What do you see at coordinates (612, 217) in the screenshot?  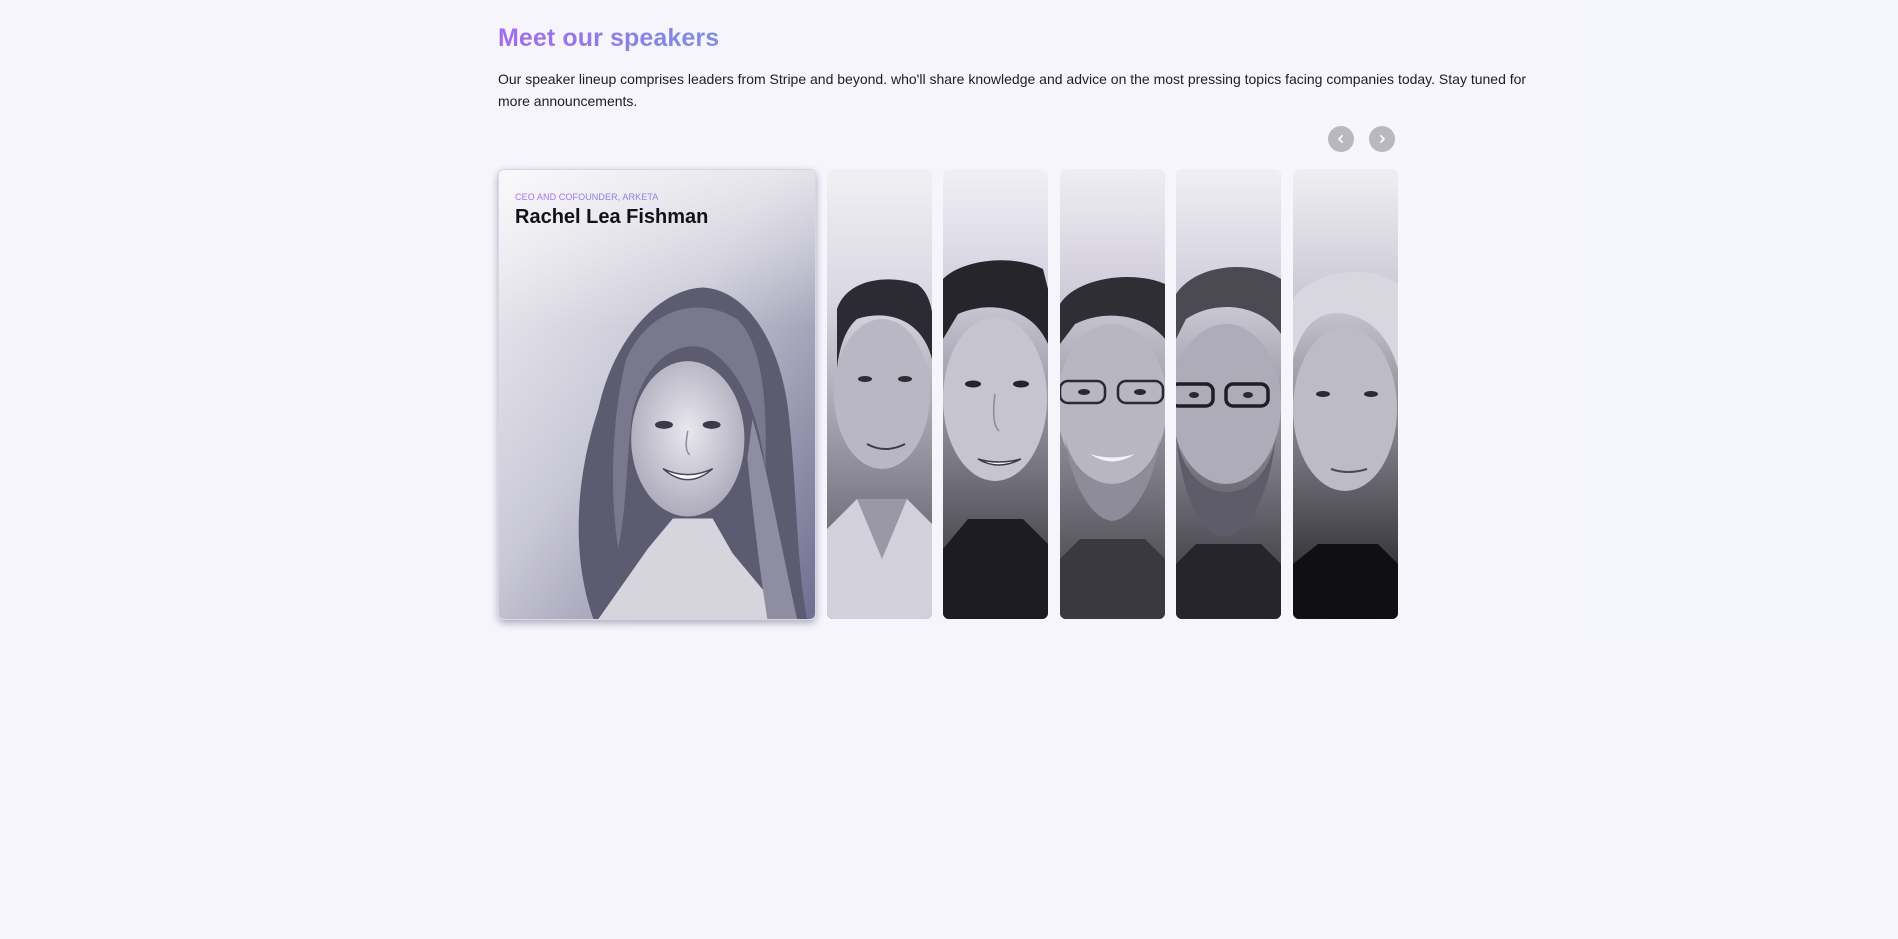 I see `speaker-name: Rachel Lea Fishman` at bounding box center [612, 217].